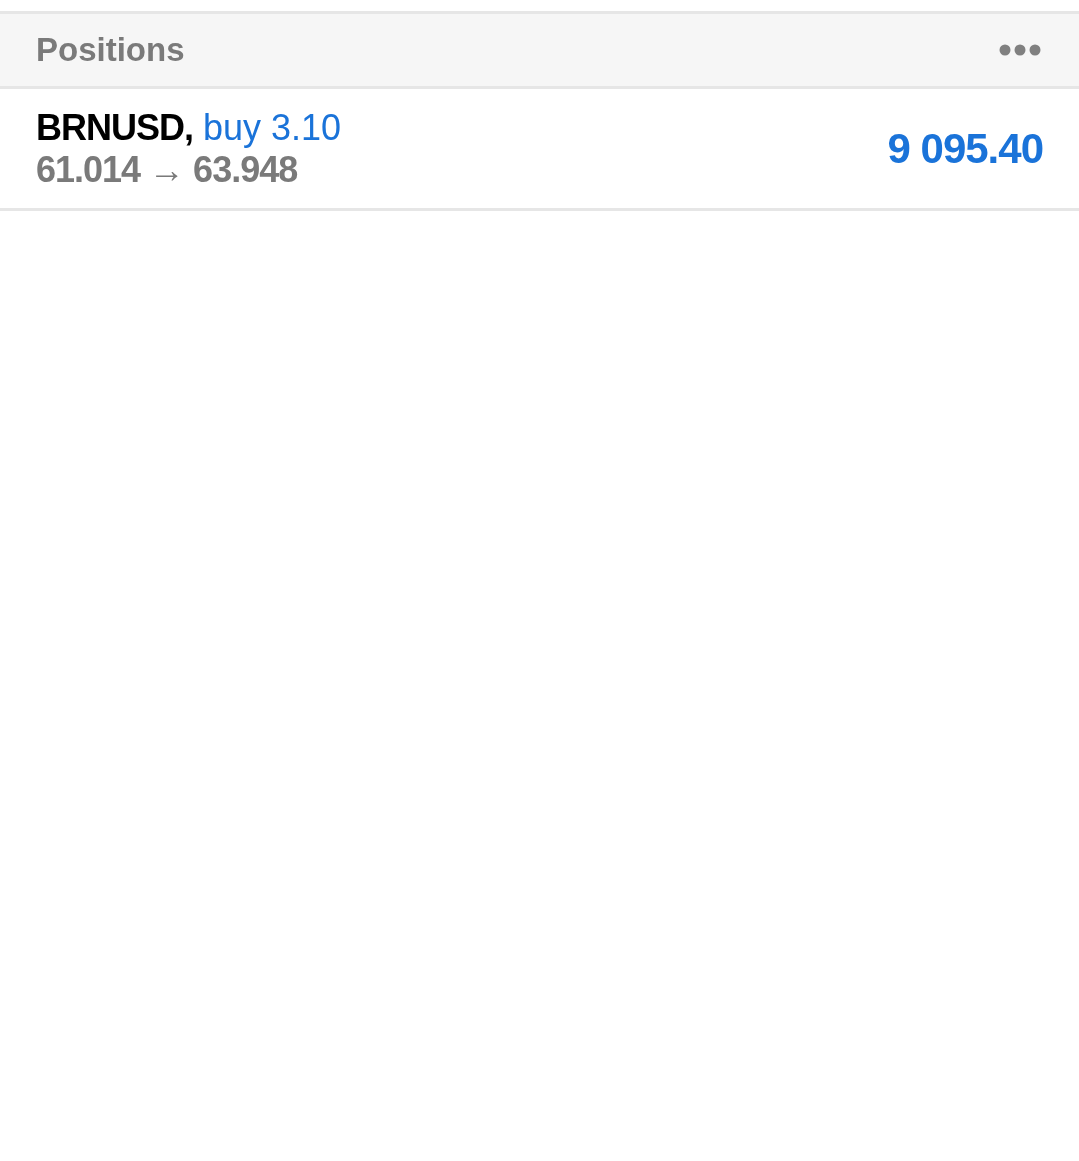  What do you see at coordinates (272, 127) in the screenshot?
I see `order-label: buy 3.10` at bounding box center [272, 127].